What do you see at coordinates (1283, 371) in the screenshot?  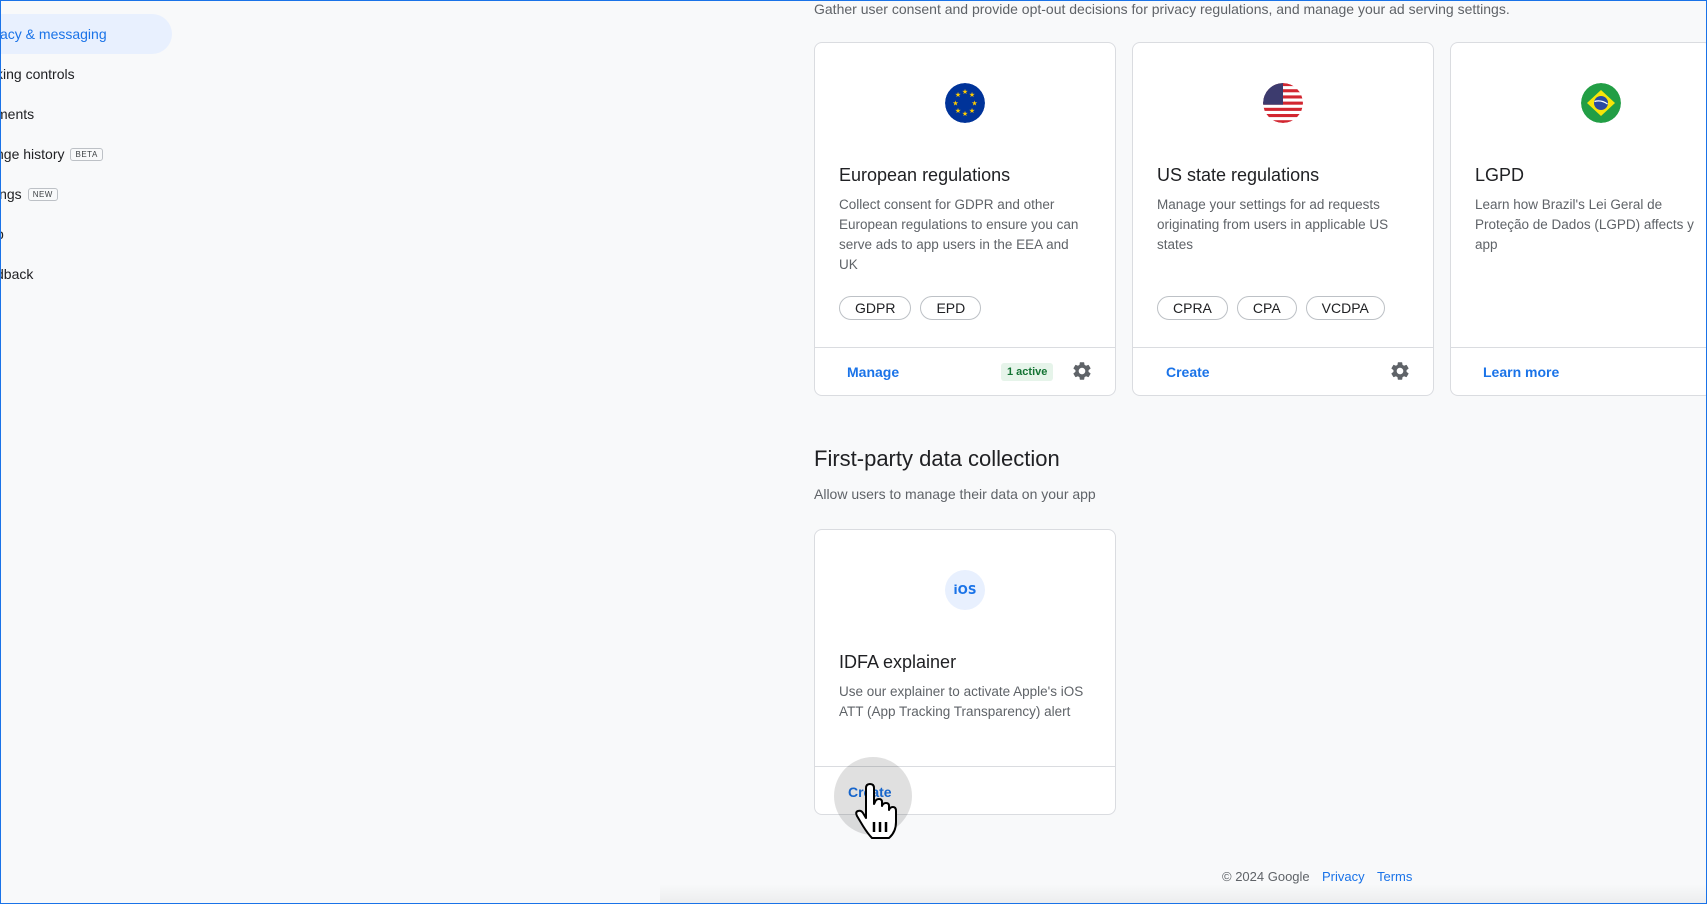 I see `card-footer: Create` at bounding box center [1283, 371].